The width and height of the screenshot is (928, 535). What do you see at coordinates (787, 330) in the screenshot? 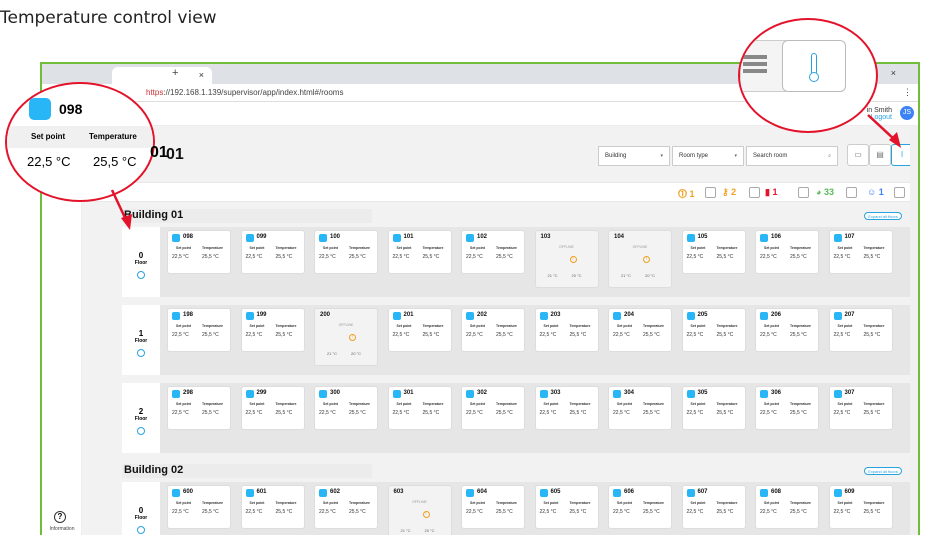
I see `room-card: 206 Set point Temperature 22,5 °C 25,5 °C` at bounding box center [787, 330].